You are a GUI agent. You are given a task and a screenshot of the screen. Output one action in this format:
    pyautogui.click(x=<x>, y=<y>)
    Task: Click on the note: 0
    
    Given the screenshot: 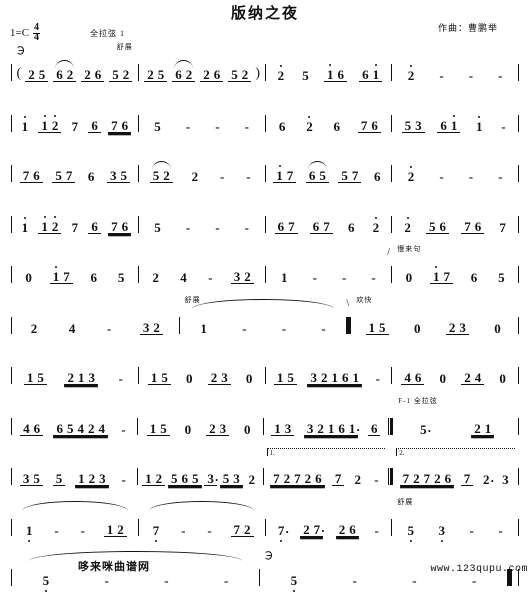 What is the action you would take?
    pyautogui.click(x=443, y=378)
    